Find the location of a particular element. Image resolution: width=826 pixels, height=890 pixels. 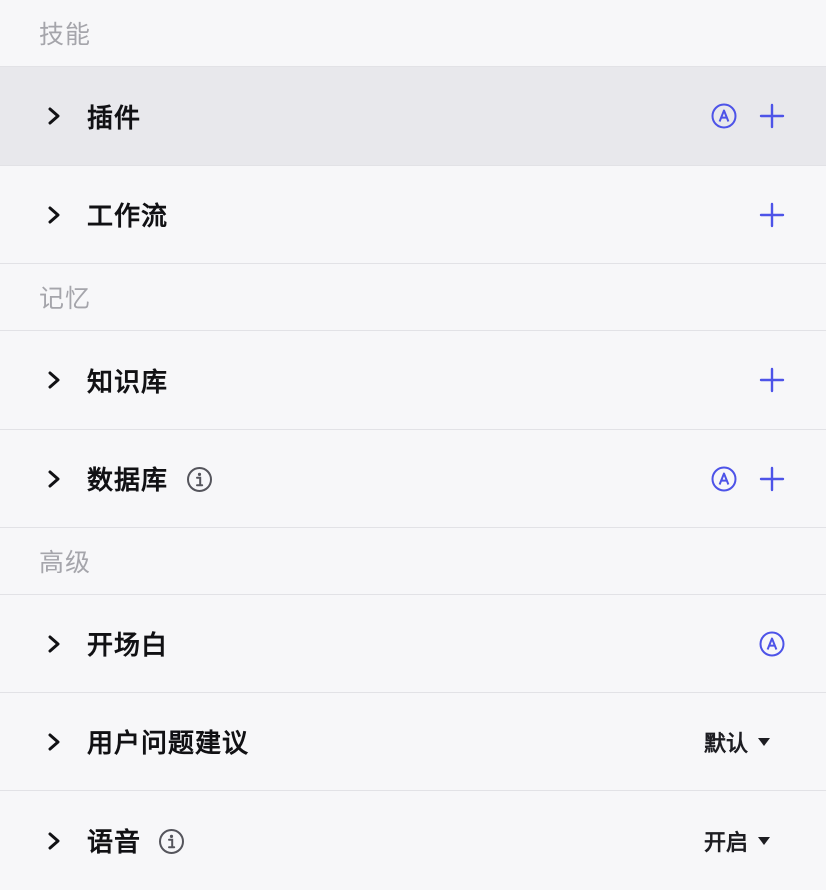

row-database: 数据库 is located at coordinates (413, 478).